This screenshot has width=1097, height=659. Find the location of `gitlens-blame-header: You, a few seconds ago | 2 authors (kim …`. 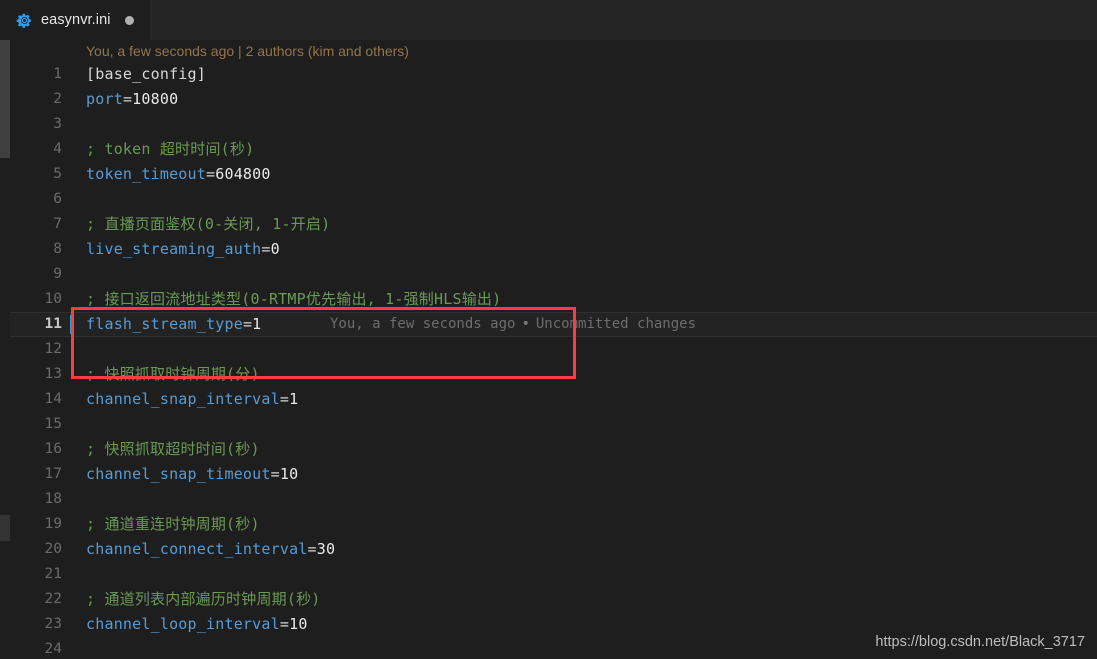

gitlens-blame-header: You, a few seconds ago | 2 authors (kim … is located at coordinates (247, 51).